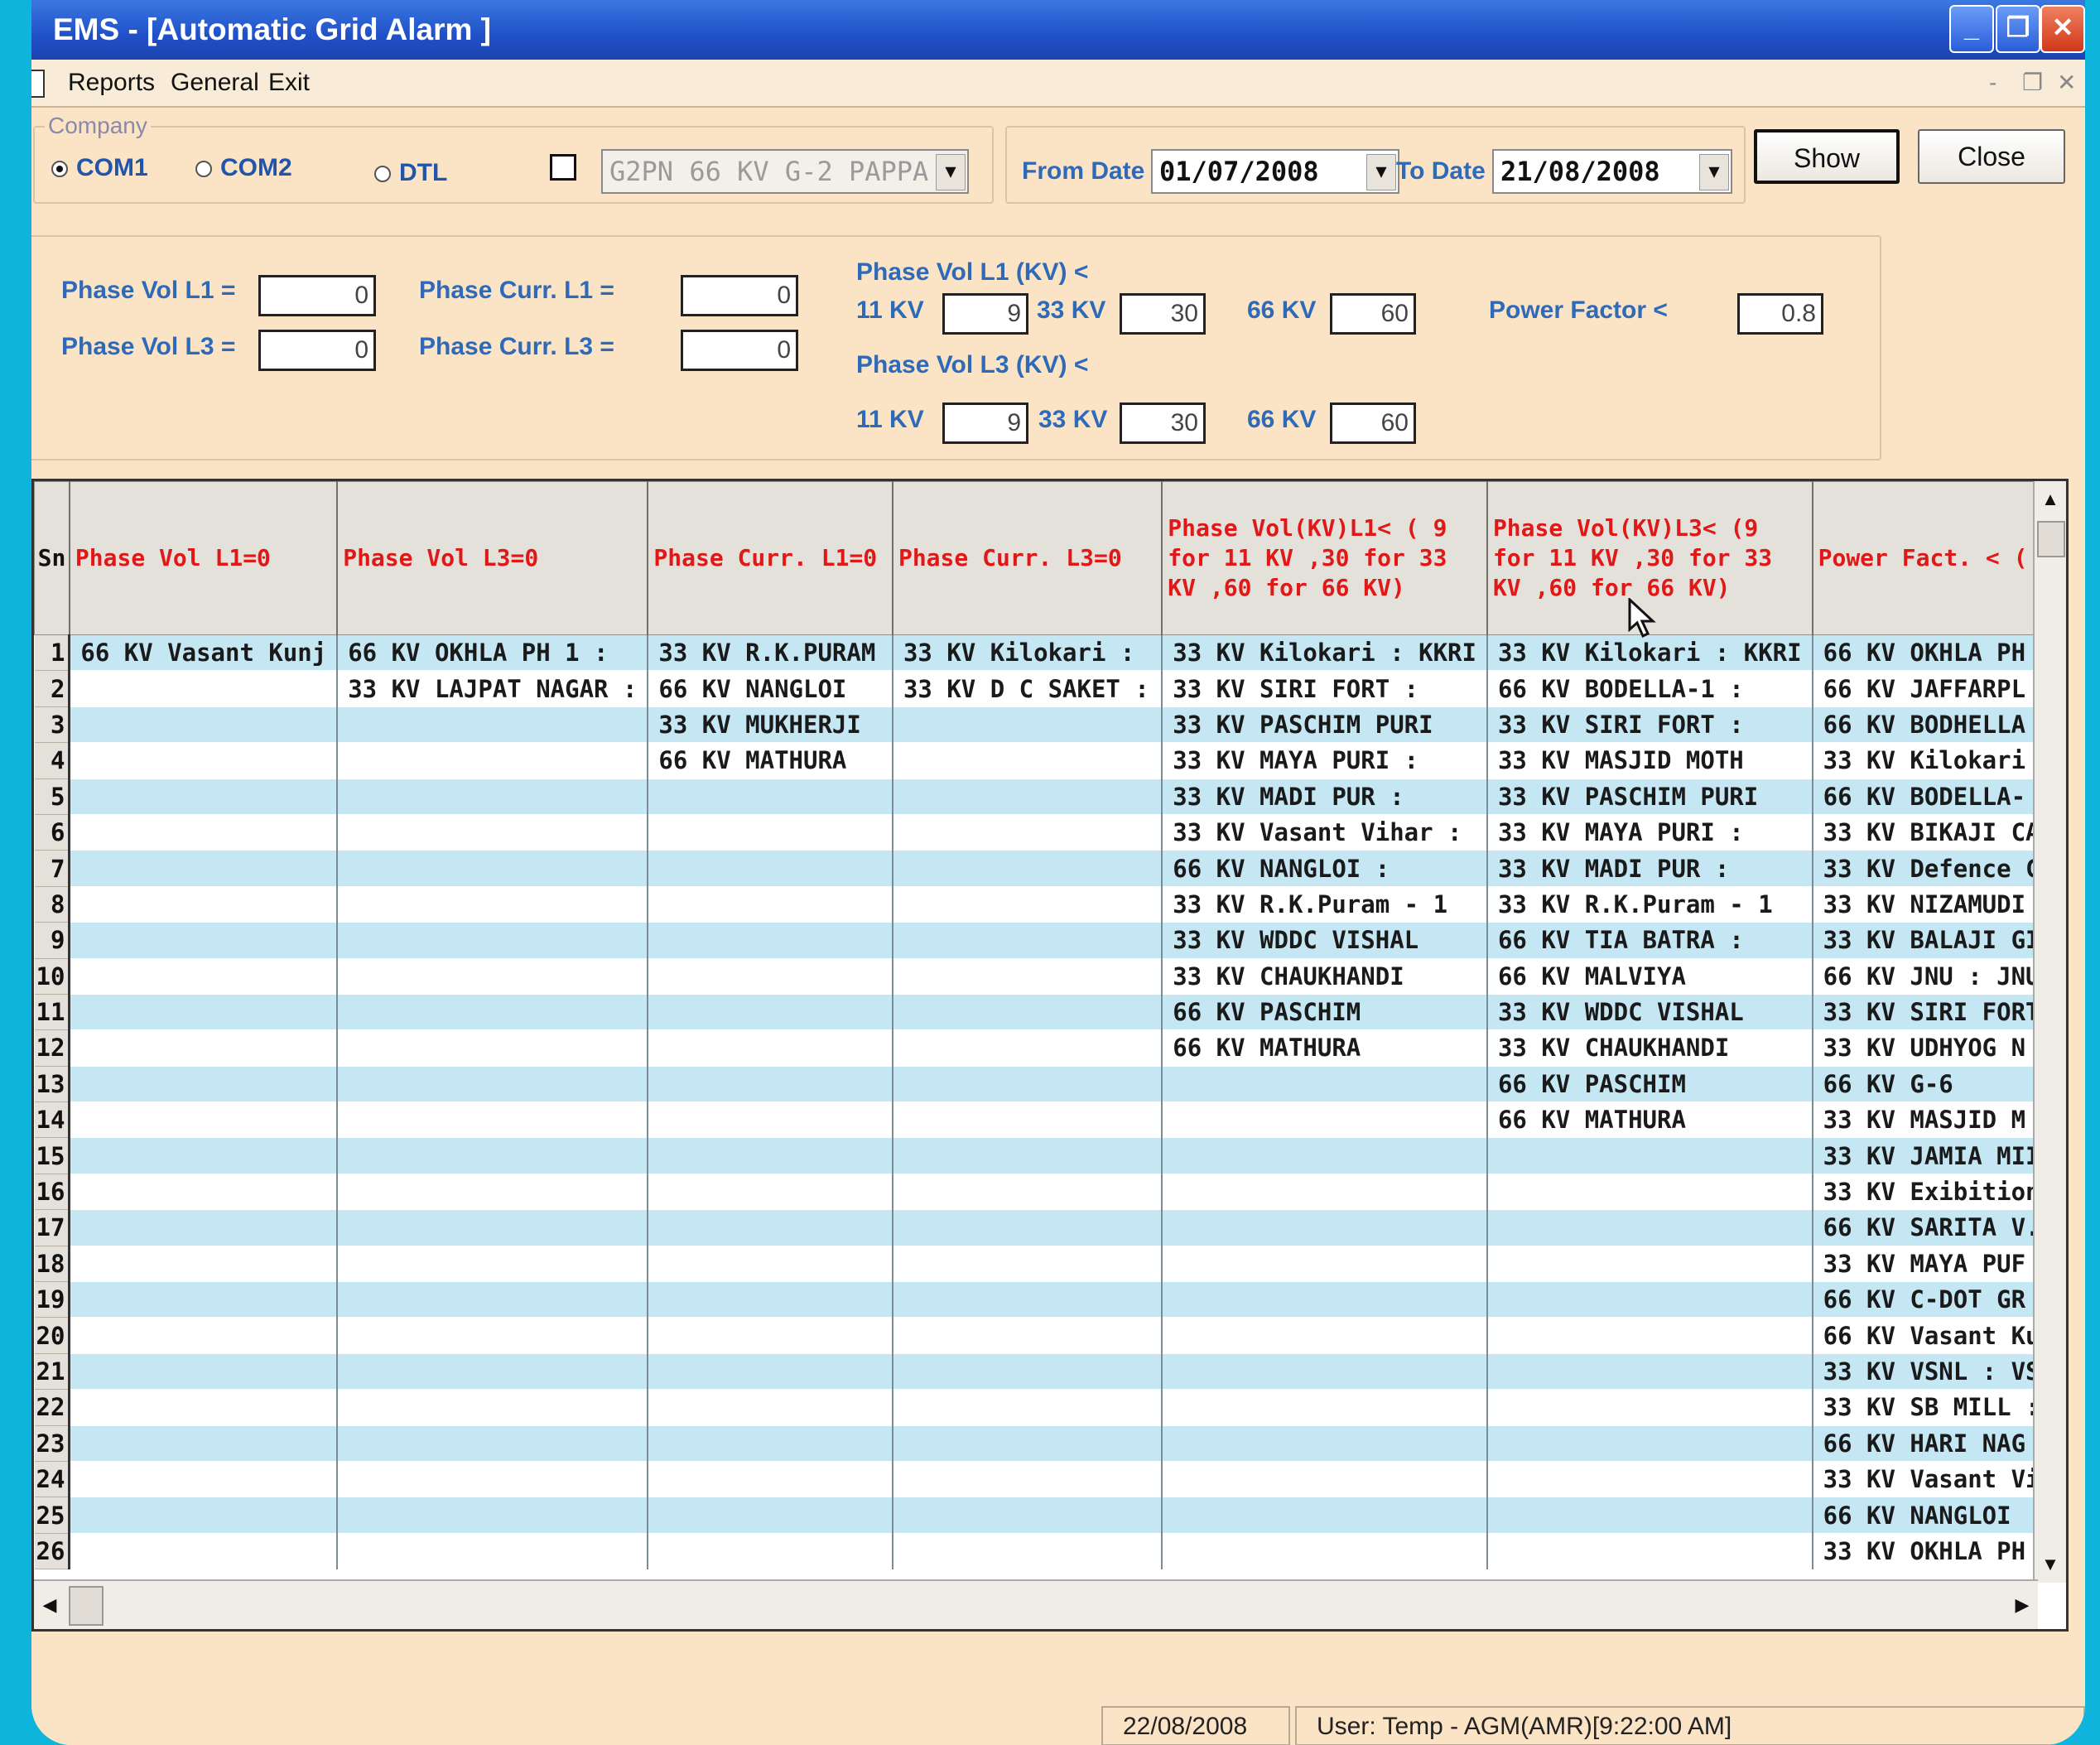  Describe the element at coordinates (52, 1192) in the screenshot. I see `row-number: 16` at that location.